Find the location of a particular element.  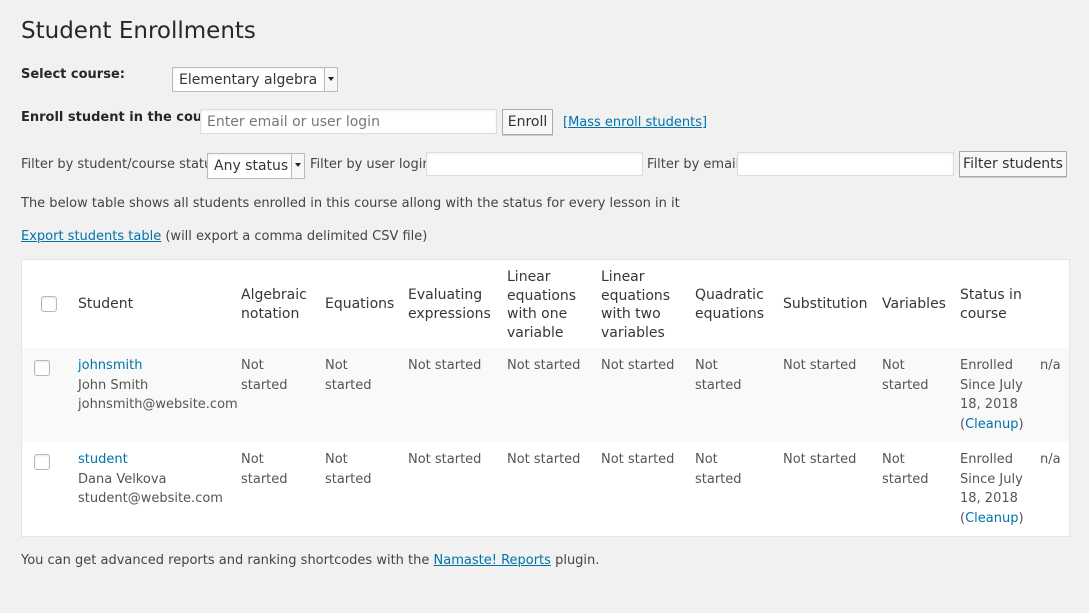

course-select-label: Select course: is located at coordinates (73, 74).